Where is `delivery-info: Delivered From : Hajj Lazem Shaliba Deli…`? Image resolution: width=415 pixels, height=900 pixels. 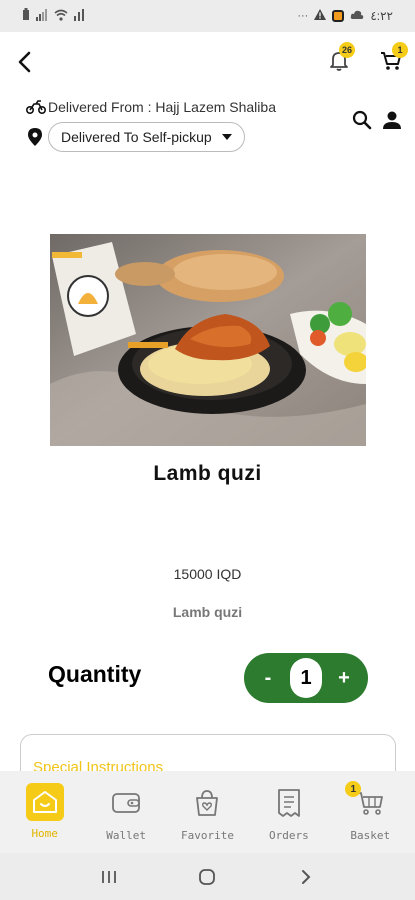
delivery-info: Delivered From : Hajj Lazem Shaliba Deli… is located at coordinates (213, 127).